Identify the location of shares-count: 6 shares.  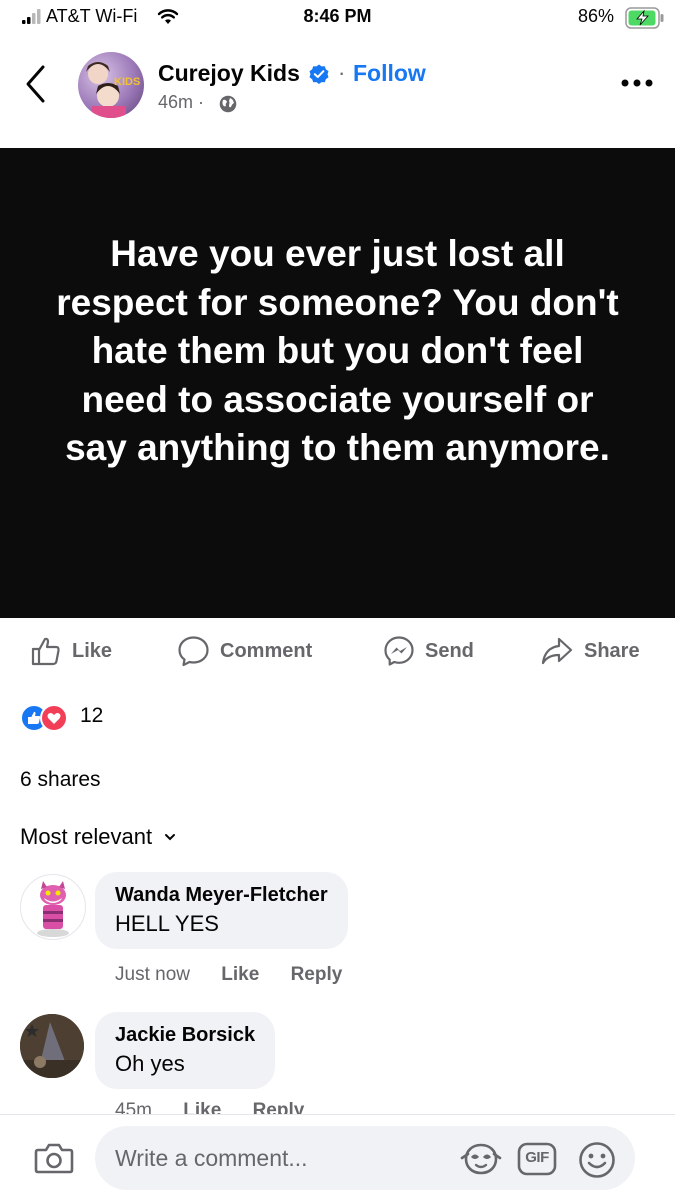
(60, 780).